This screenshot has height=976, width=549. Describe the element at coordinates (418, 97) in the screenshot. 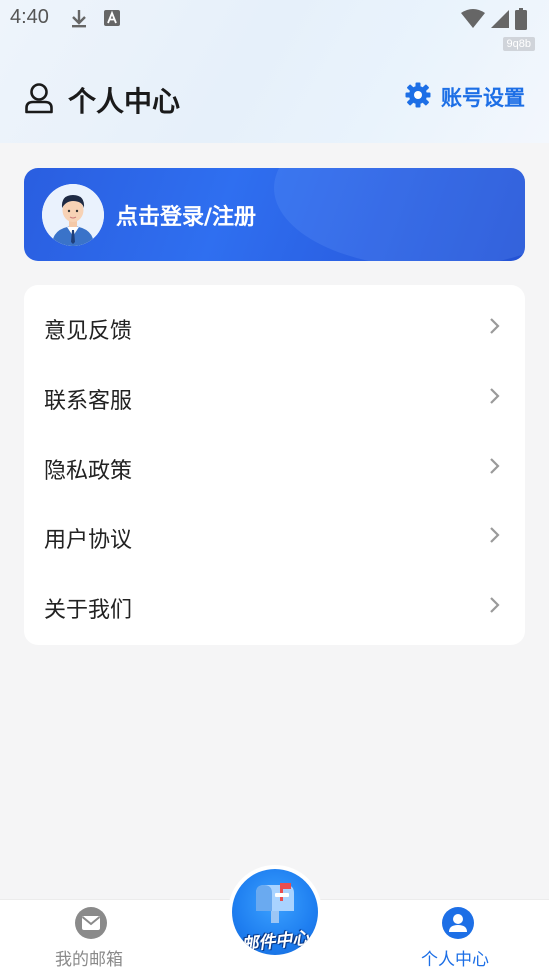

I see `gear-icon` at that location.